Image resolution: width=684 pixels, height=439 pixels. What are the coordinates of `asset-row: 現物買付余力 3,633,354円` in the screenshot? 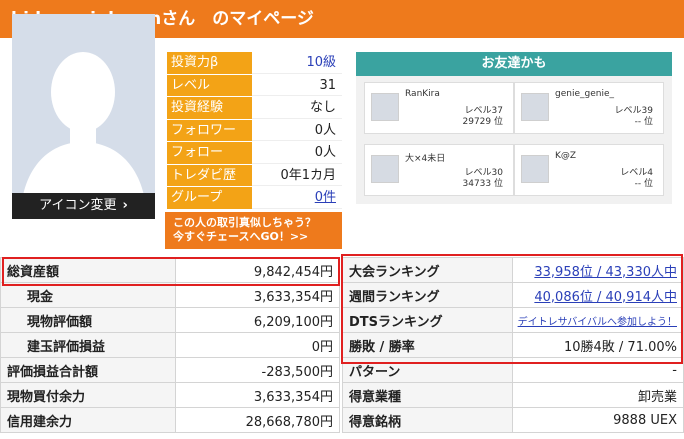 It's located at (170, 395).